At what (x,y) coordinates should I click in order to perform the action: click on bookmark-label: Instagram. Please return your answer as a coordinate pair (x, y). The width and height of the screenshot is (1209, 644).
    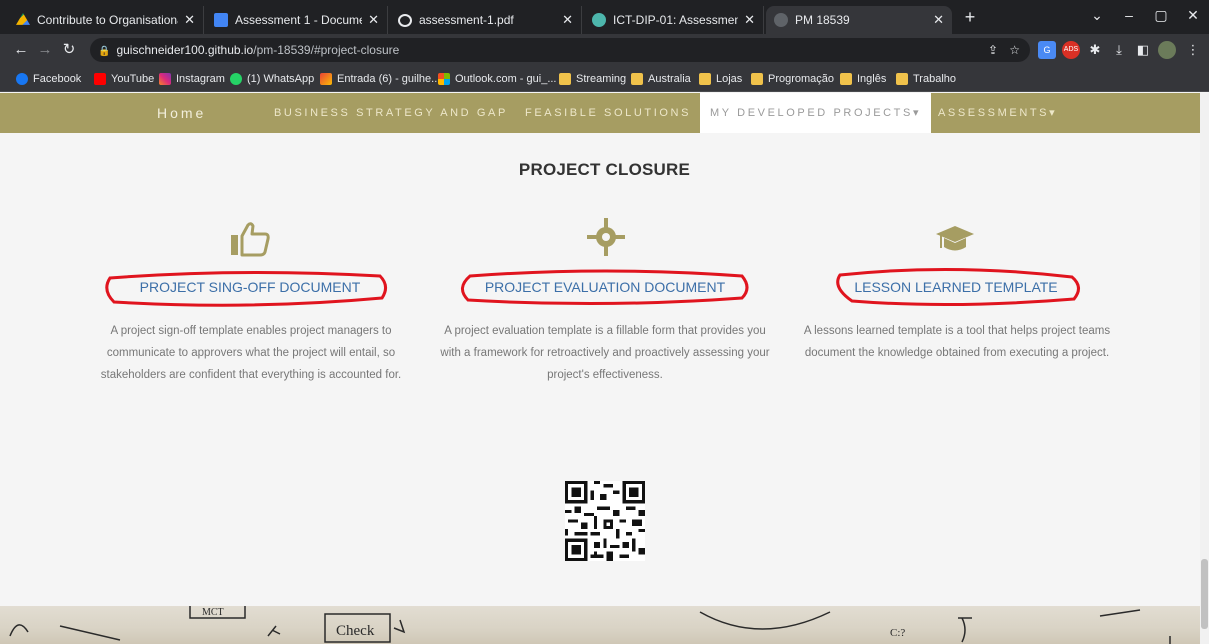
    Looking at the image, I should click on (200, 79).